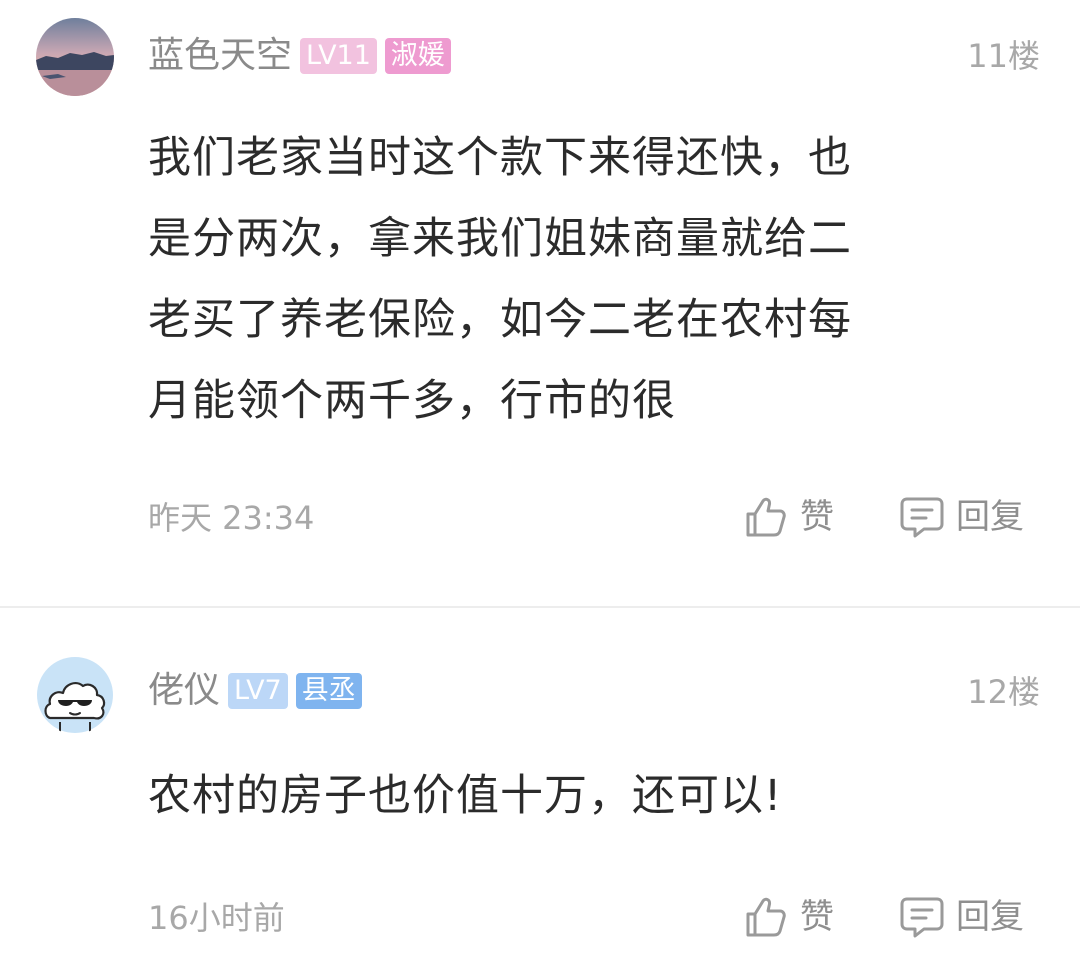 The width and height of the screenshot is (1080, 965). I want to click on level-badge: LV7, so click(258, 691).